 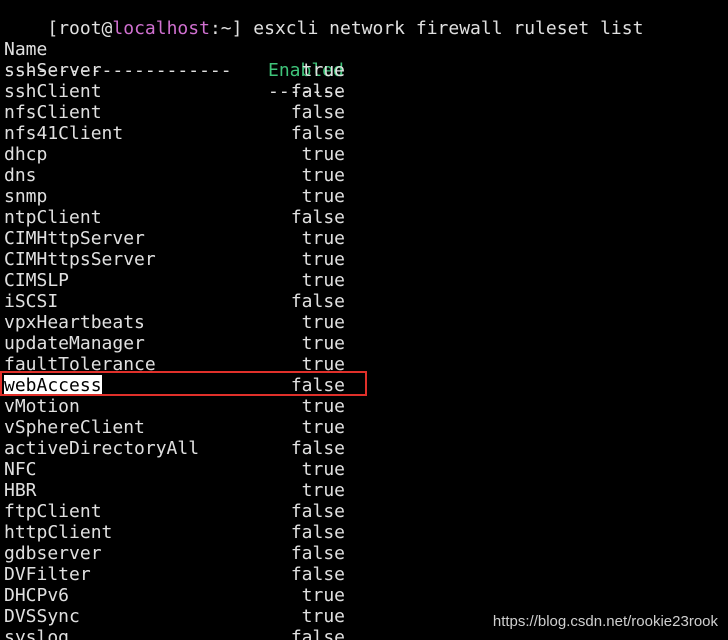 I want to click on rule-name: nfsClient, so click(x=53, y=112).